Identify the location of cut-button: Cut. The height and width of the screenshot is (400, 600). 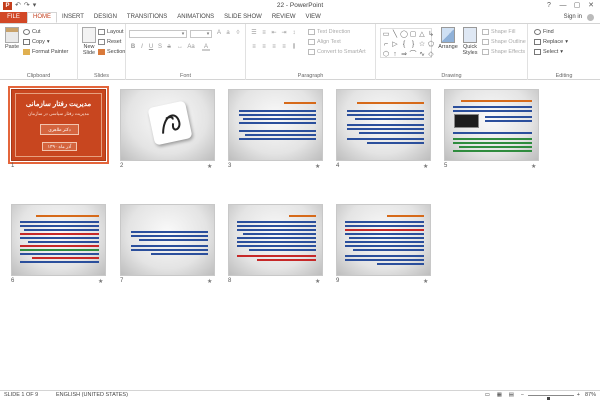
(32, 32).